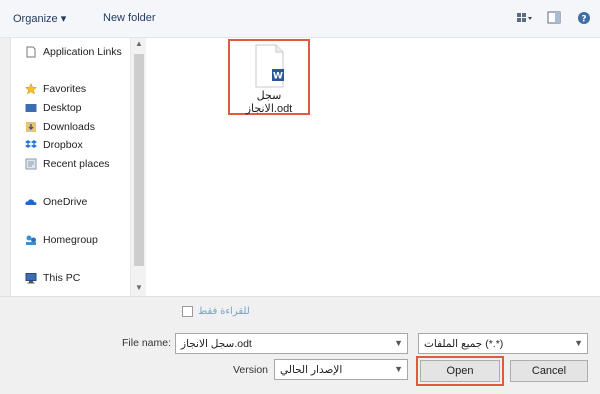  I want to click on version-select: الإصدار الحالي ▼, so click(341, 369).